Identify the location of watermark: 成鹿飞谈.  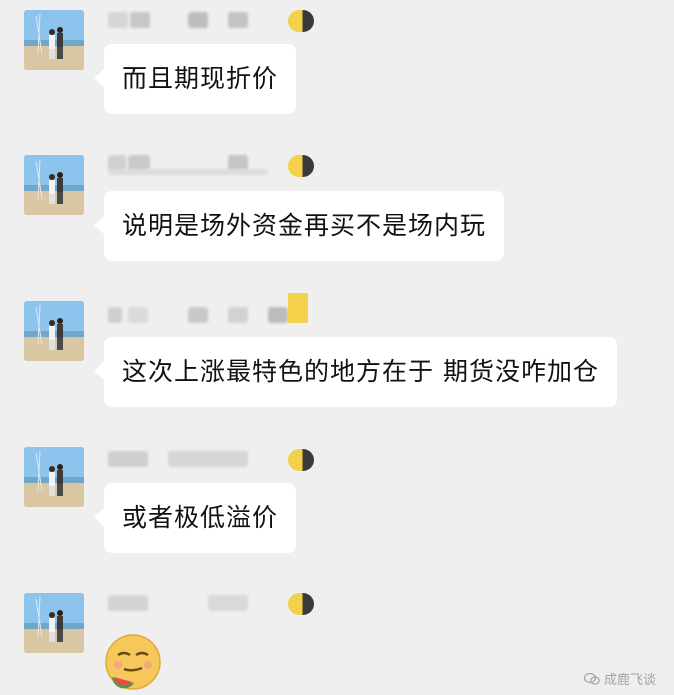
(619, 678).